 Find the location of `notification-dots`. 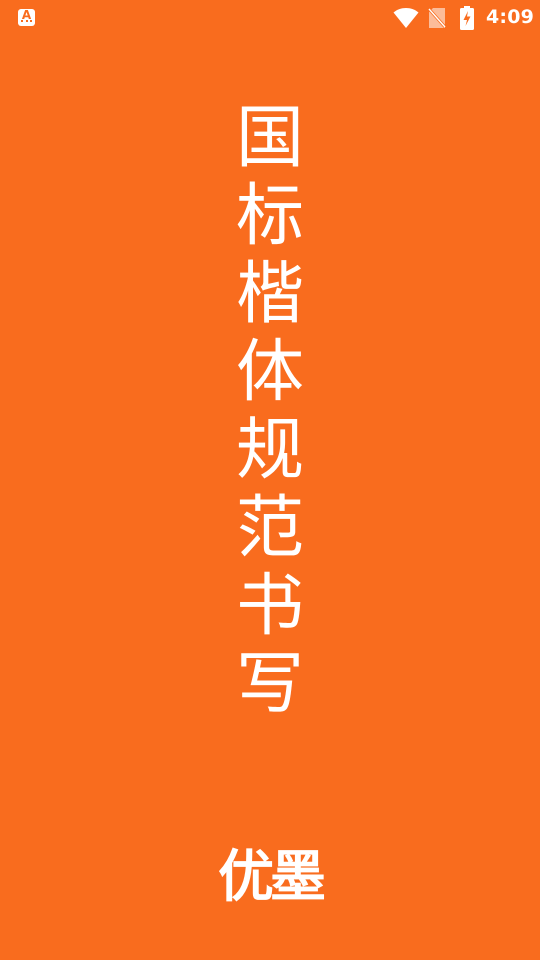

notification-dots is located at coordinates (26, 22).